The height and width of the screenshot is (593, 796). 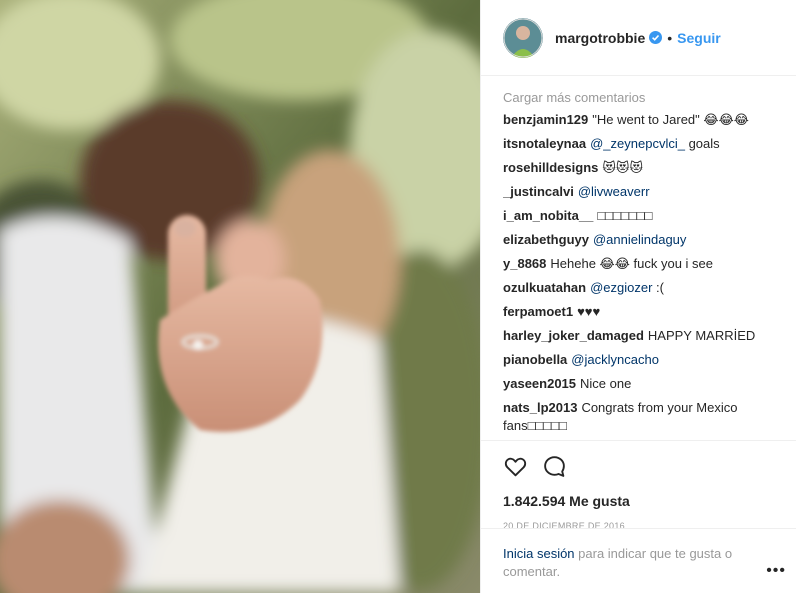 I want to click on load-more-comments-link: Cargar más comentarios, so click(x=638, y=97).